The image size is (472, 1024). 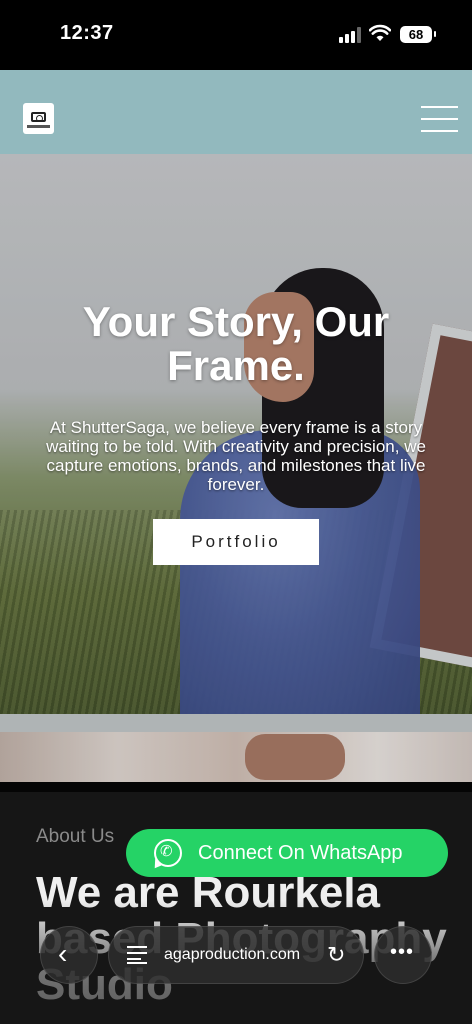 What do you see at coordinates (439, 119) in the screenshot?
I see `hamburger-menu-icon` at bounding box center [439, 119].